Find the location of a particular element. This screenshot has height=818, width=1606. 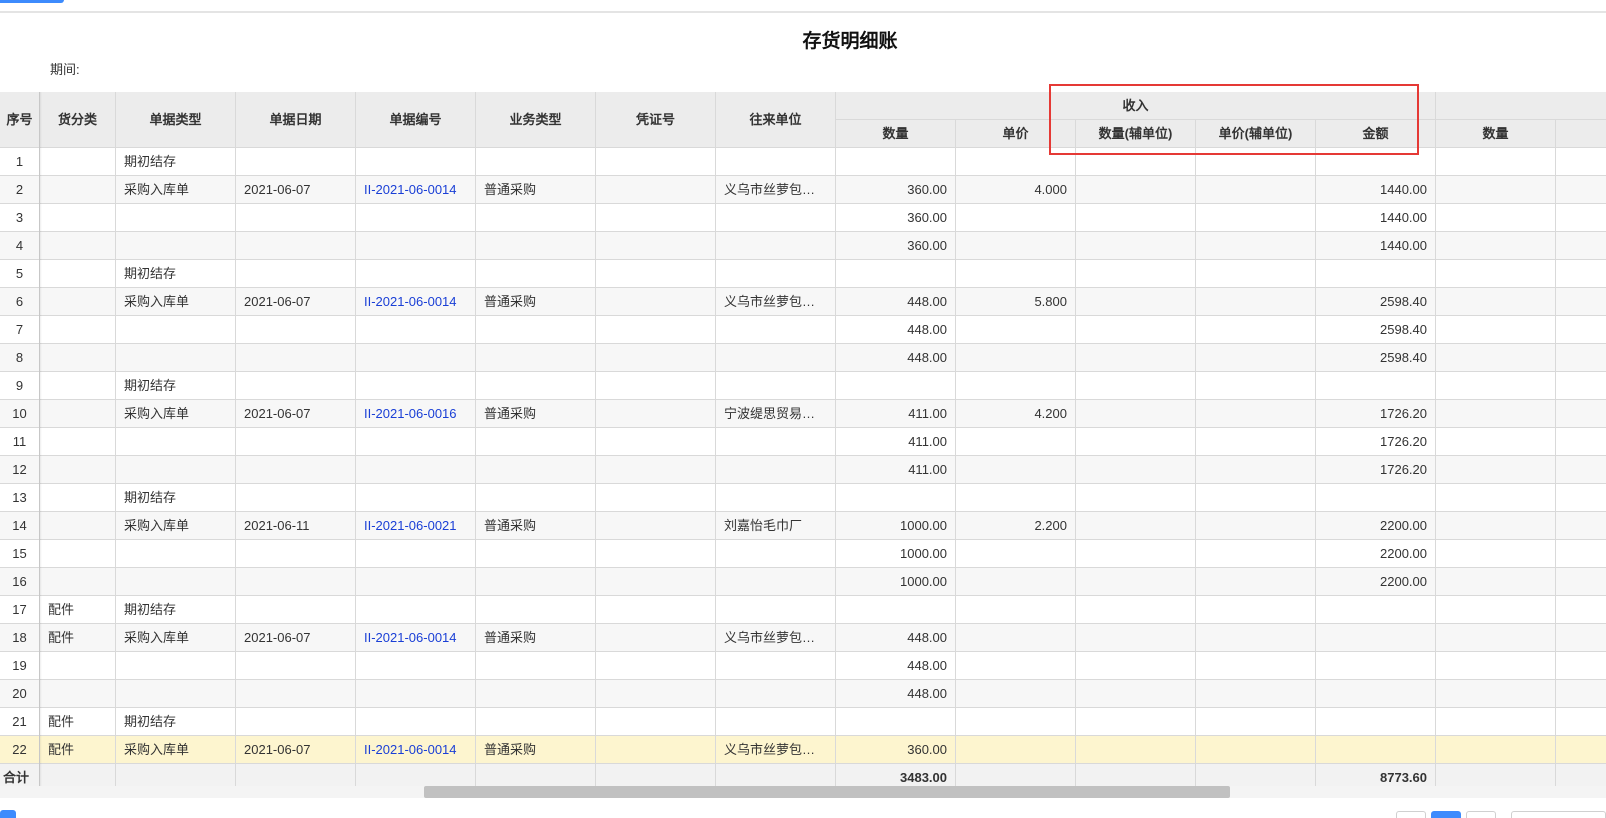

header-qty: 数量 is located at coordinates (896, 134).